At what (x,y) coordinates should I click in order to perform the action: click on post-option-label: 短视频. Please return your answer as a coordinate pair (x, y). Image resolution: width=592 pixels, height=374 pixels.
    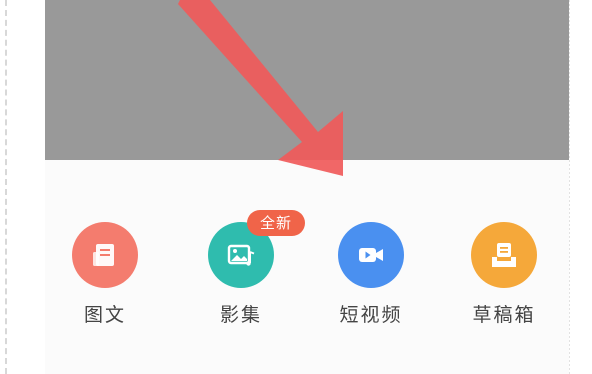
    Looking at the image, I should click on (371, 315).